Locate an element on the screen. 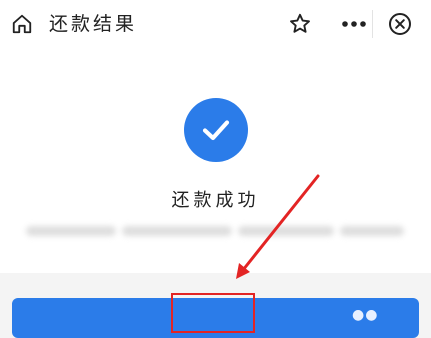 The width and height of the screenshot is (431, 338). more-button is located at coordinates (354, 24).